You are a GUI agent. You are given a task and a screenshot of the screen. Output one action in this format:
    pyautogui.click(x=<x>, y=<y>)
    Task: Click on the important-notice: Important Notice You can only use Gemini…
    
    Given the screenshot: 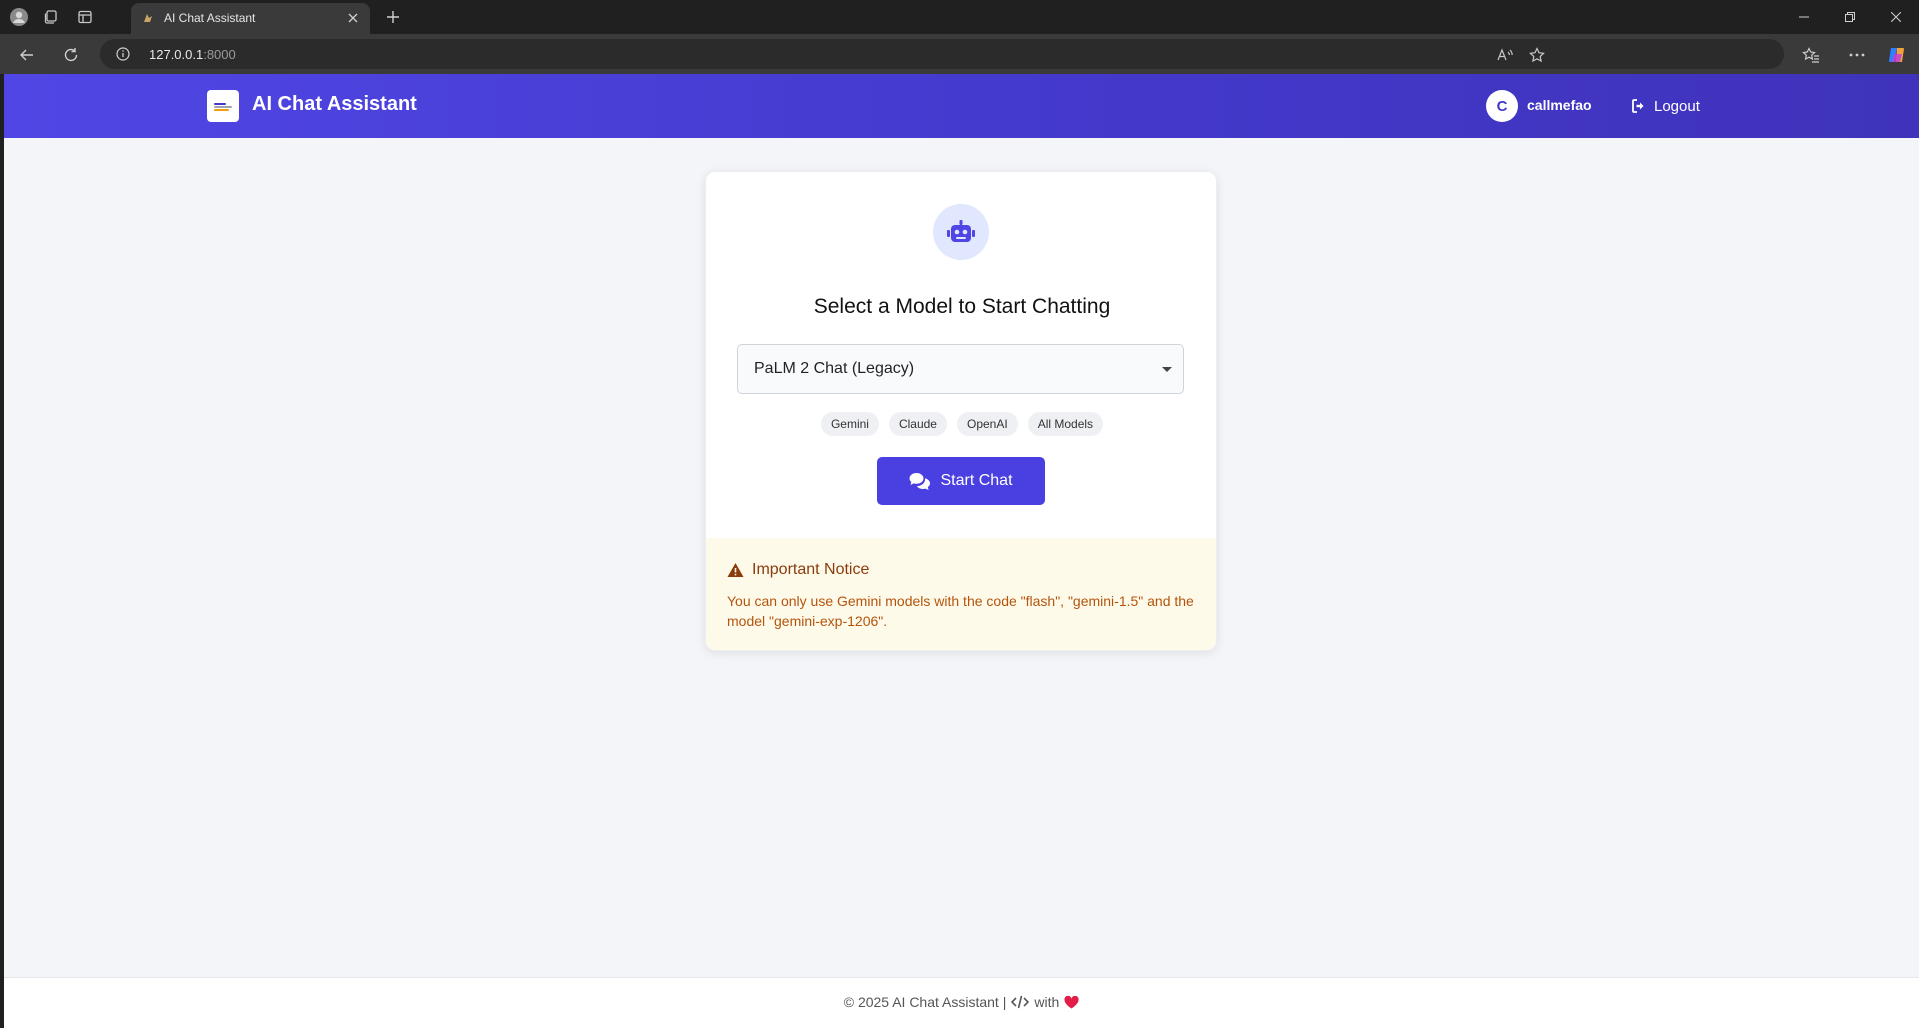 What is the action you would take?
    pyautogui.click(x=961, y=594)
    